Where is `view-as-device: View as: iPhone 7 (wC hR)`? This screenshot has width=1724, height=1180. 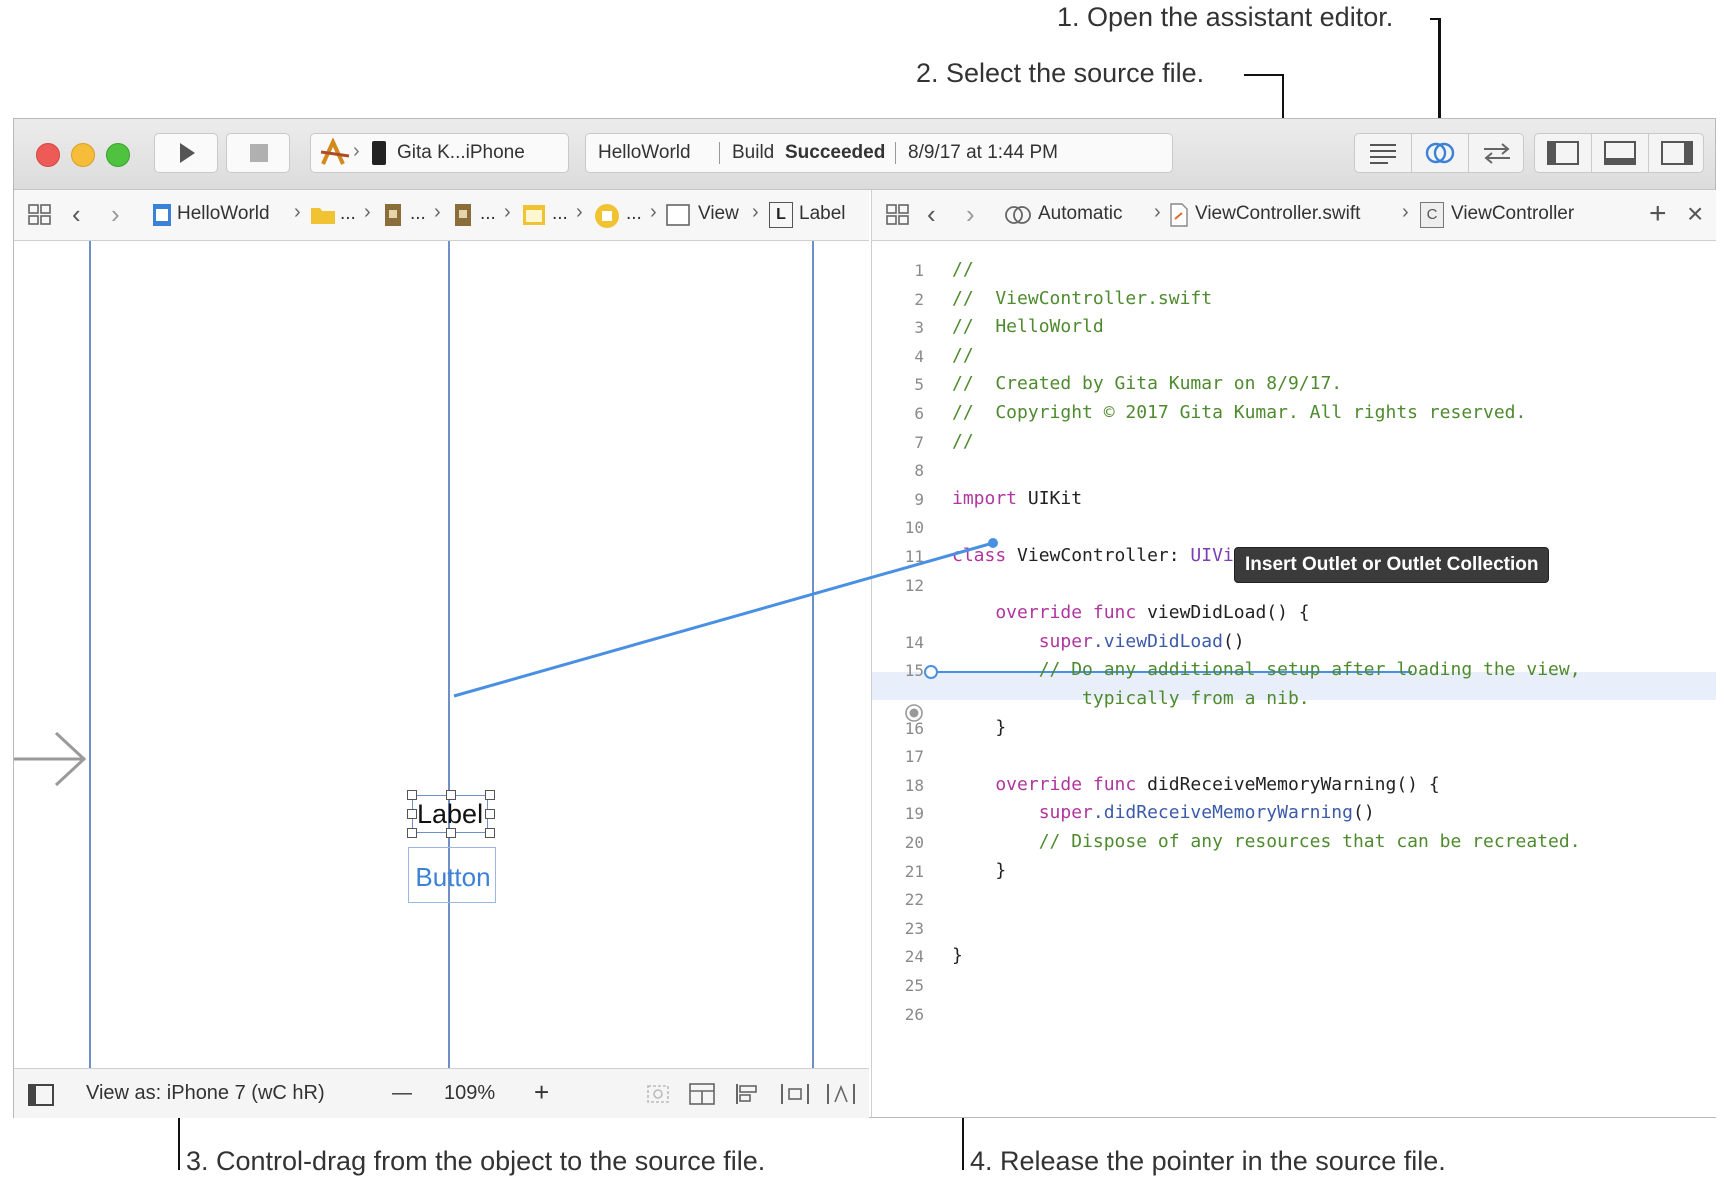 view-as-device: View as: iPhone 7 (wC hR) is located at coordinates (205, 1093).